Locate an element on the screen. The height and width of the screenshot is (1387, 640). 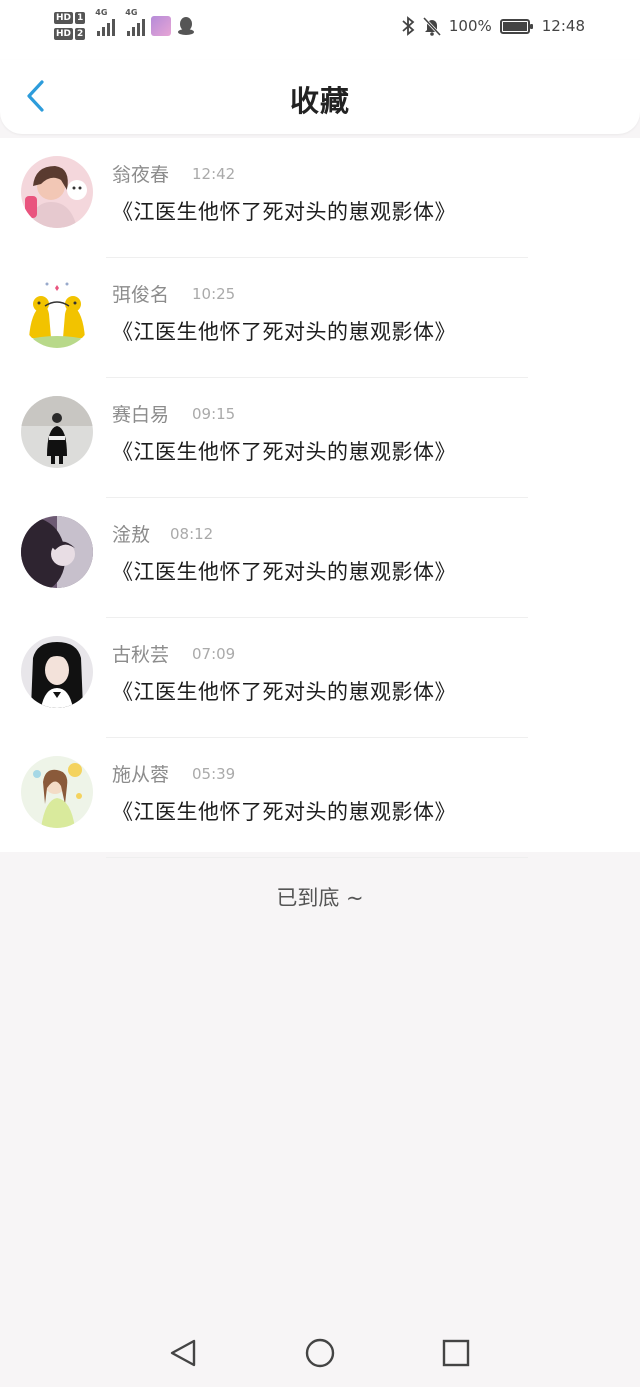
battery-level is located at coordinates (514, 26).